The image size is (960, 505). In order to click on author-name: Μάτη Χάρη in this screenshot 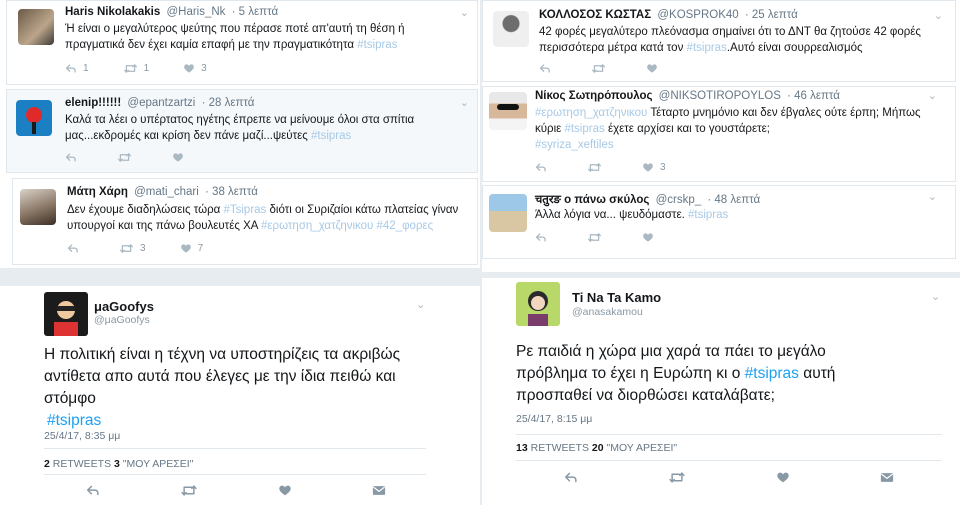, I will do `click(97, 192)`.